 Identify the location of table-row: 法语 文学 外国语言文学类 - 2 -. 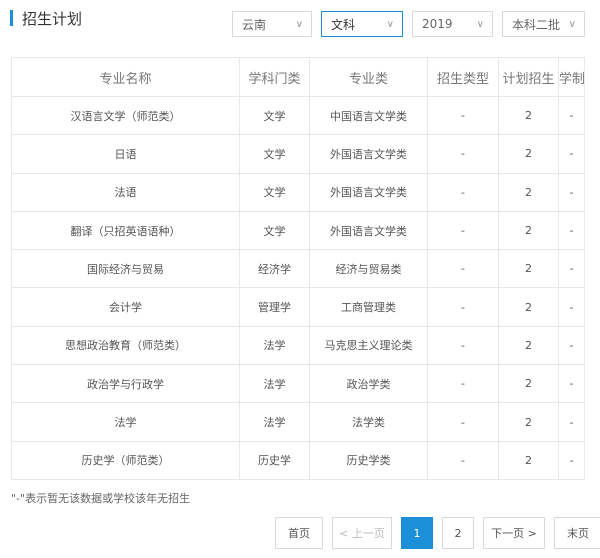
(298, 192).